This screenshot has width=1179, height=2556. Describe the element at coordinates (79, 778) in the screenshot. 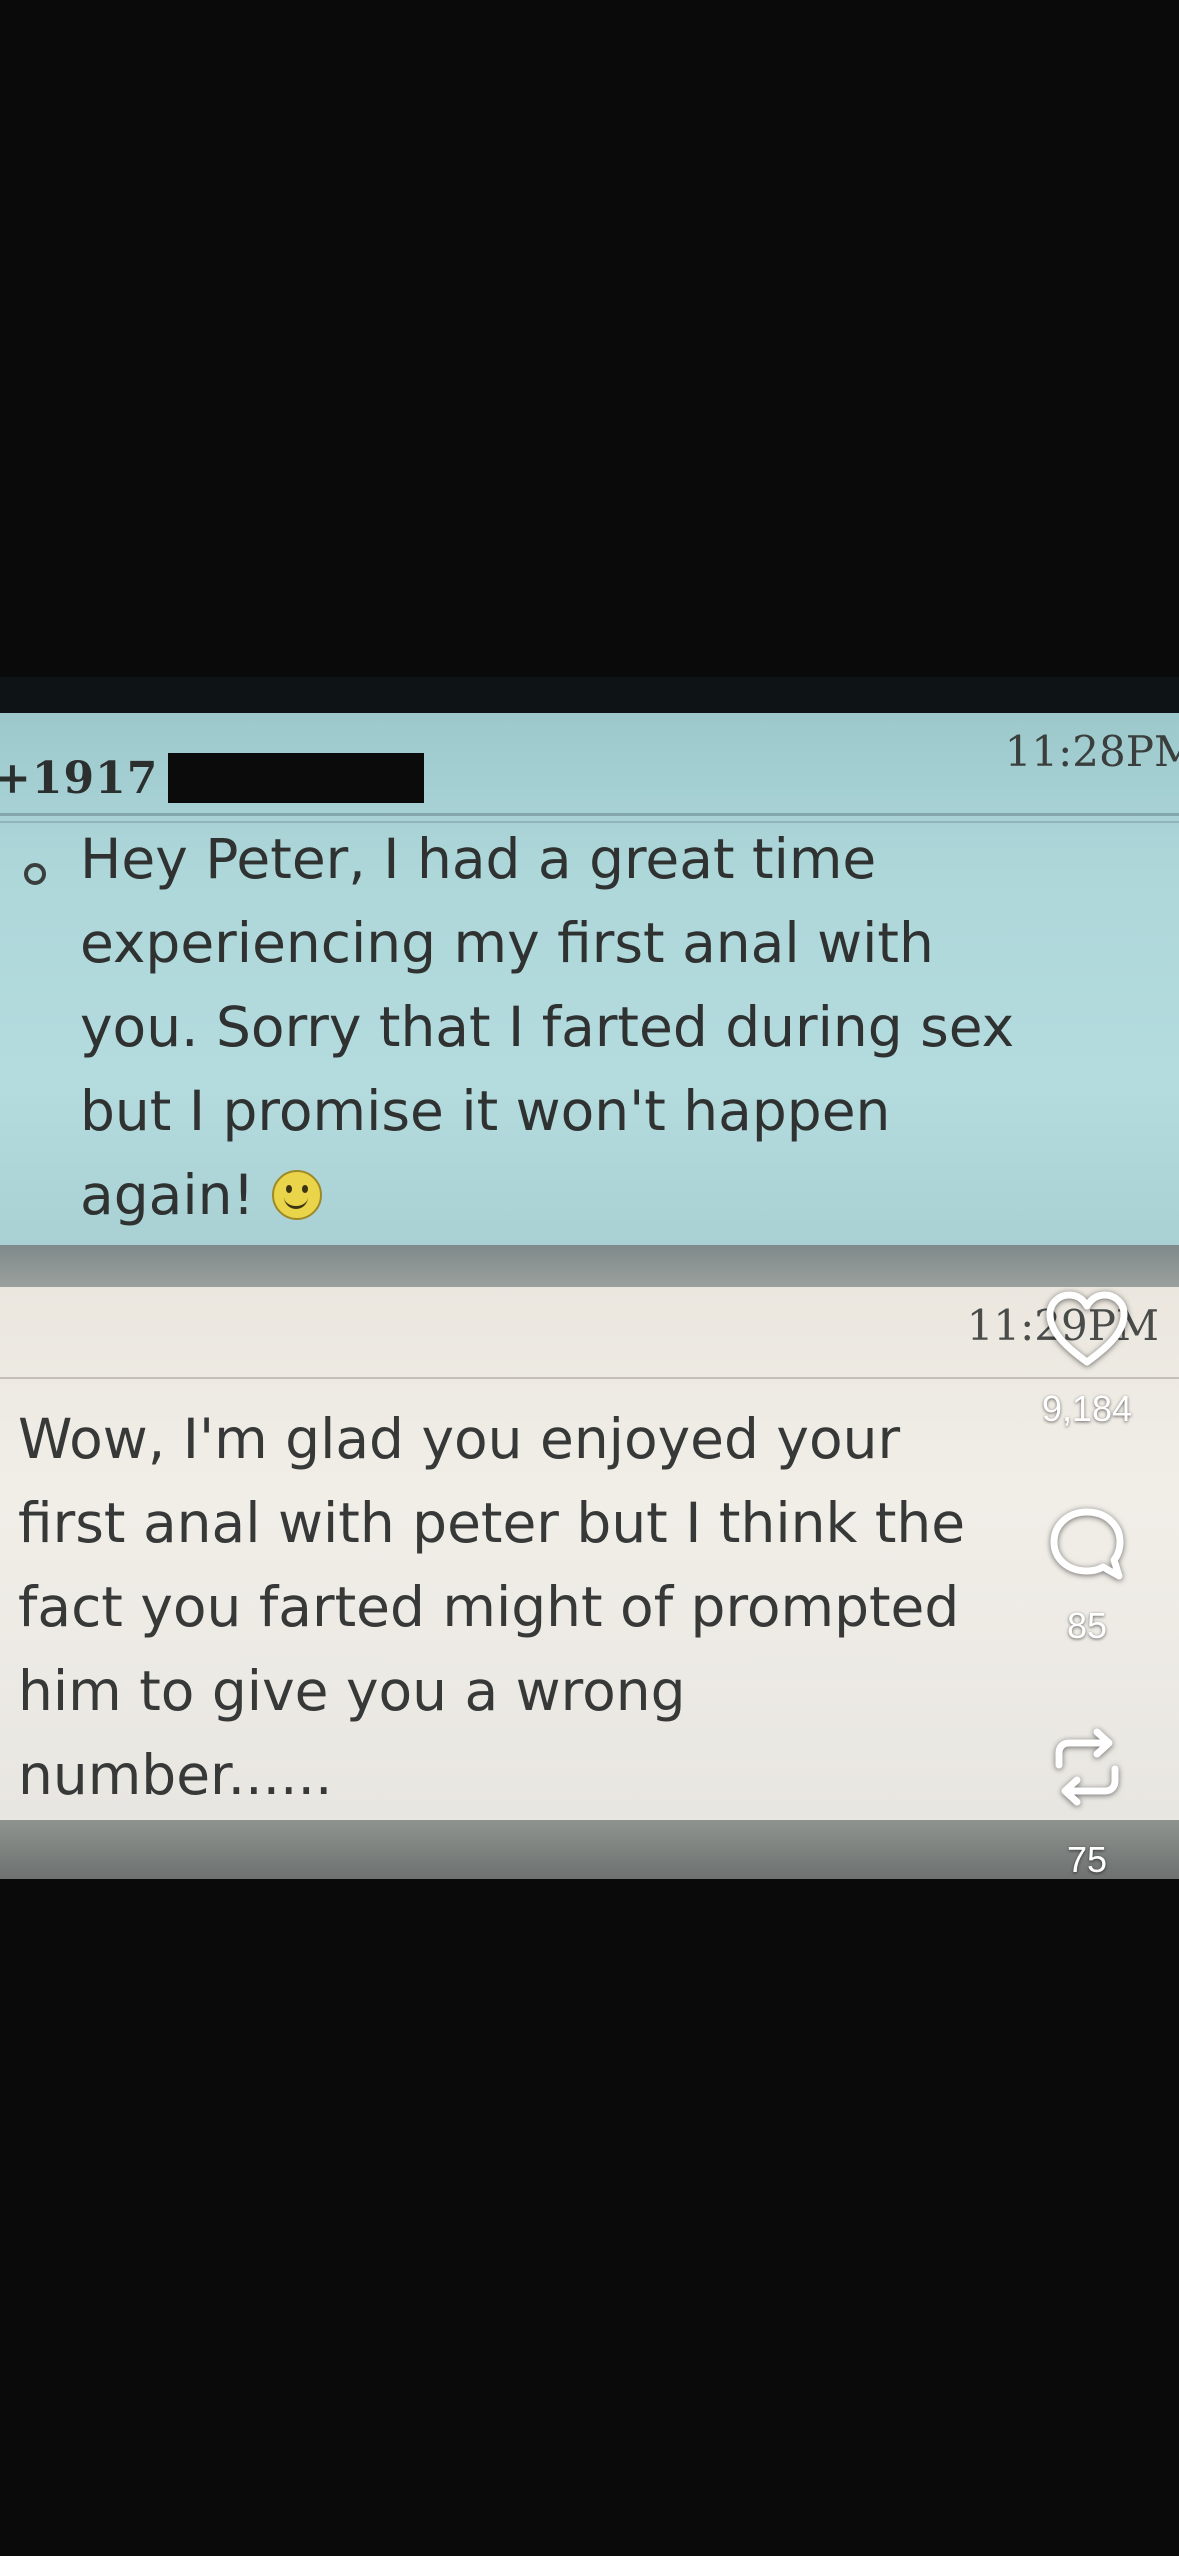

I see `sender-number: +1917` at that location.